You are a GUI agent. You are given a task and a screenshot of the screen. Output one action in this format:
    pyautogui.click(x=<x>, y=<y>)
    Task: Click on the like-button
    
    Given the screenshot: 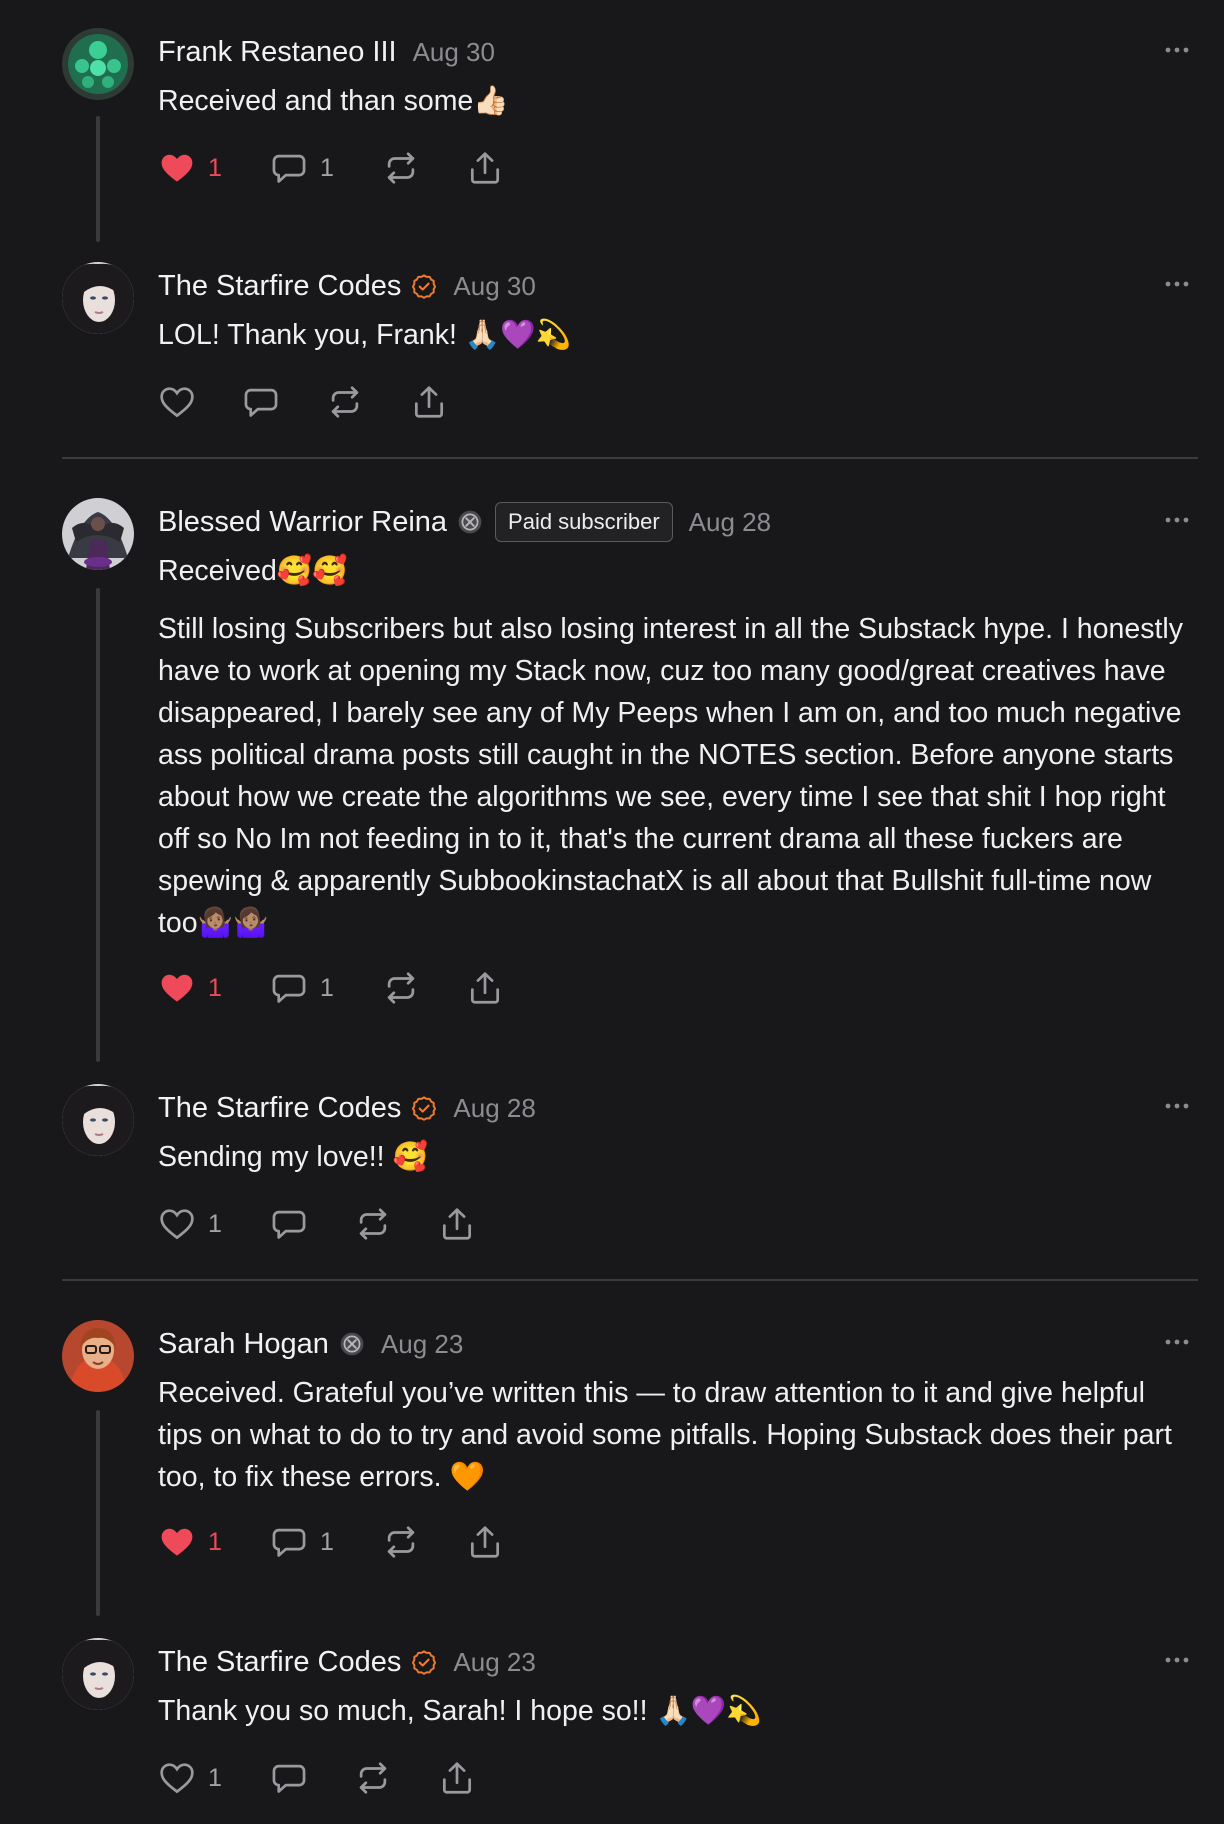 What is the action you would take?
    pyautogui.click(x=200, y=402)
    